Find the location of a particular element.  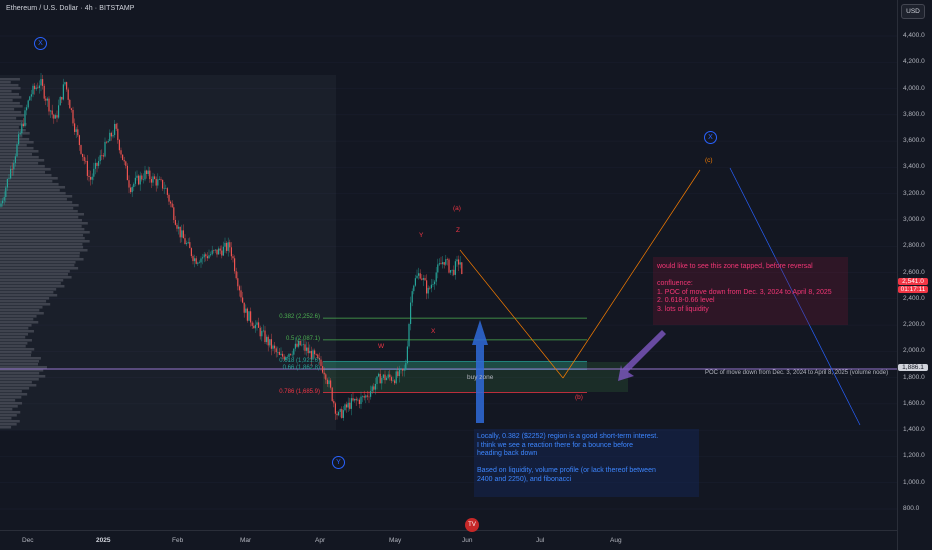

time-tick: Jun is located at coordinates (467, 540).